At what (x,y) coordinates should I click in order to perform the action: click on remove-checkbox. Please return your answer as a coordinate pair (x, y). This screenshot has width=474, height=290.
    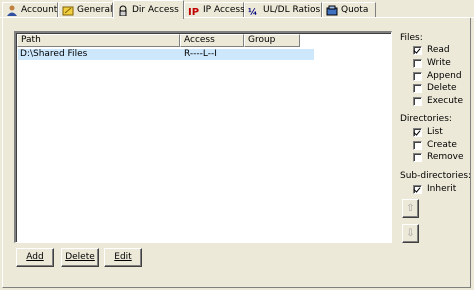
    Looking at the image, I should click on (417, 157).